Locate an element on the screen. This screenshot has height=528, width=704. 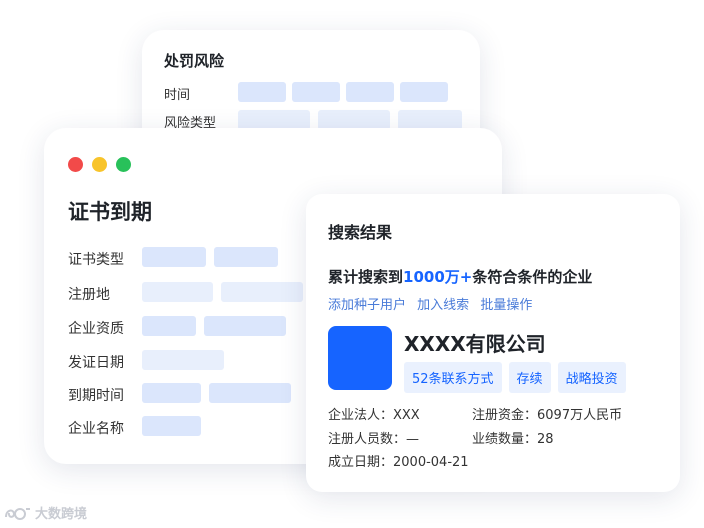
summary-suffix: 条符合条件的企业 is located at coordinates (532, 277).